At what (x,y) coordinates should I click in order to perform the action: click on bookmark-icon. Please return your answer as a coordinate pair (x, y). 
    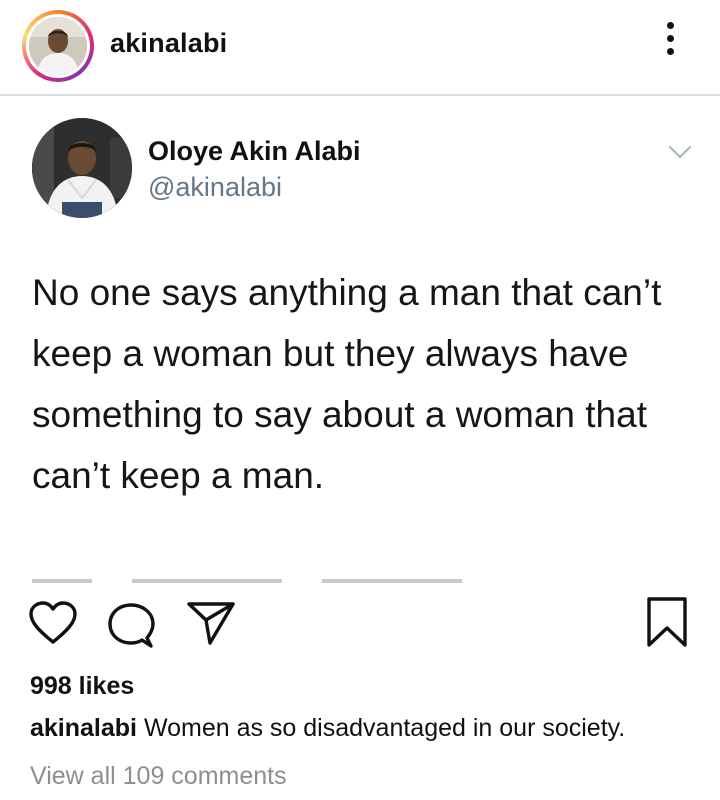
    Looking at the image, I should click on (667, 622).